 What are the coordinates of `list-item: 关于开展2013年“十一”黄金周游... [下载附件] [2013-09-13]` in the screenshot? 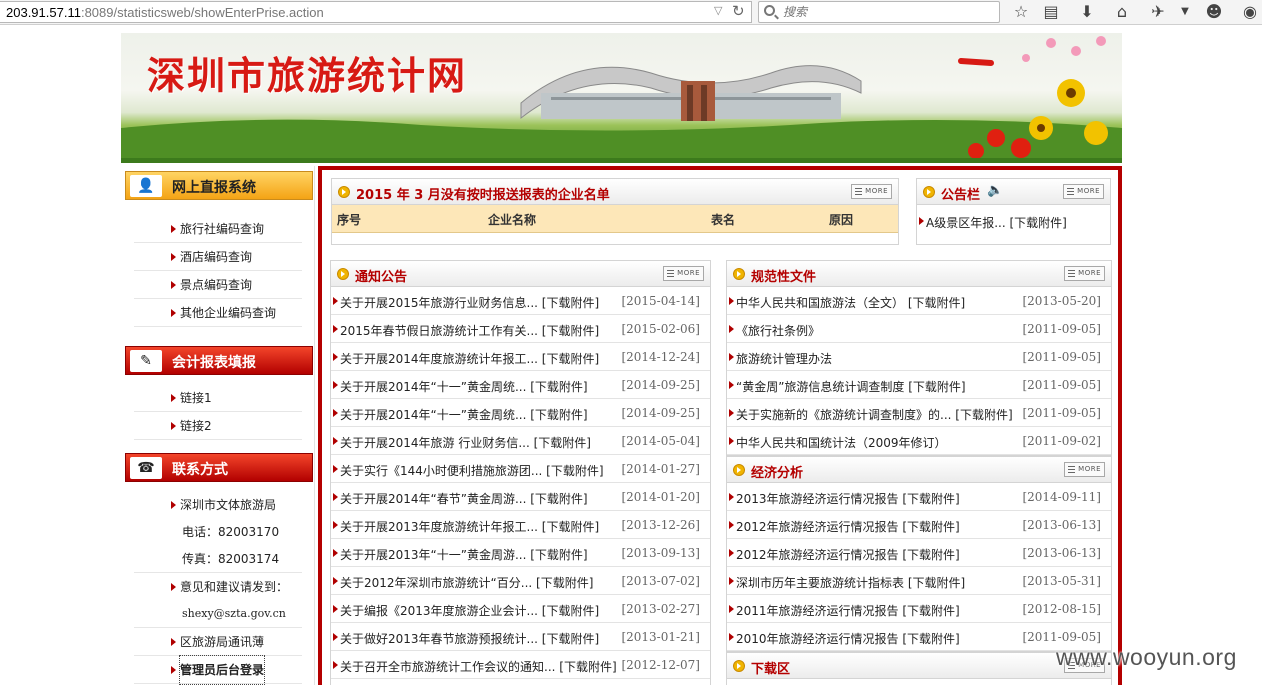 It's located at (520, 553).